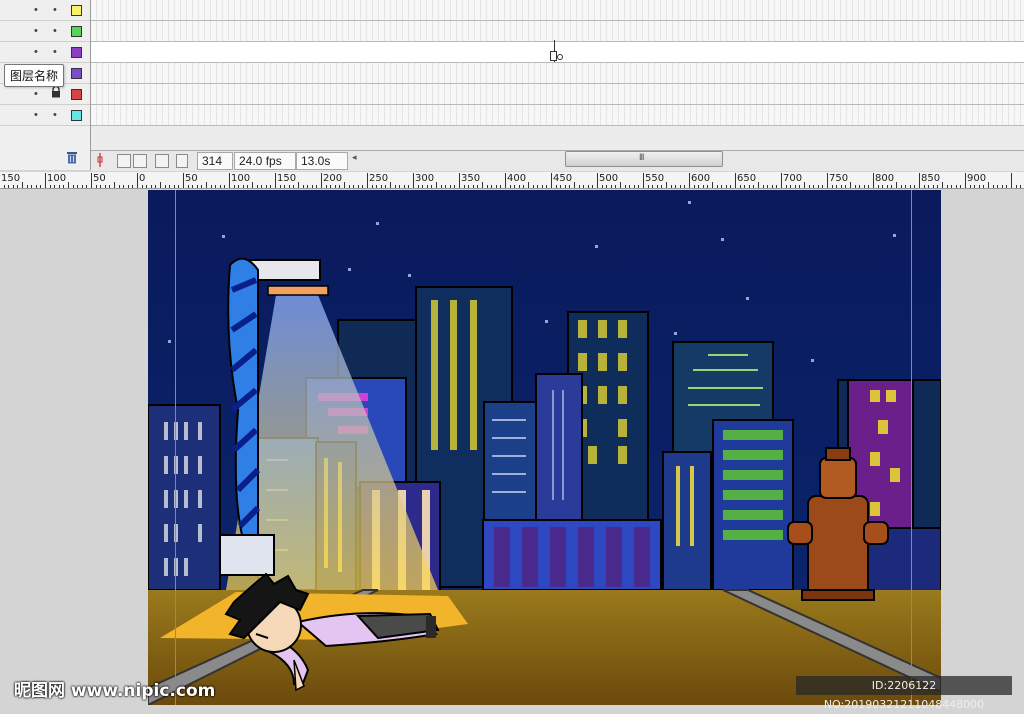 This screenshot has height=714, width=1024. I want to click on ruler-label: 400, so click(517, 178).